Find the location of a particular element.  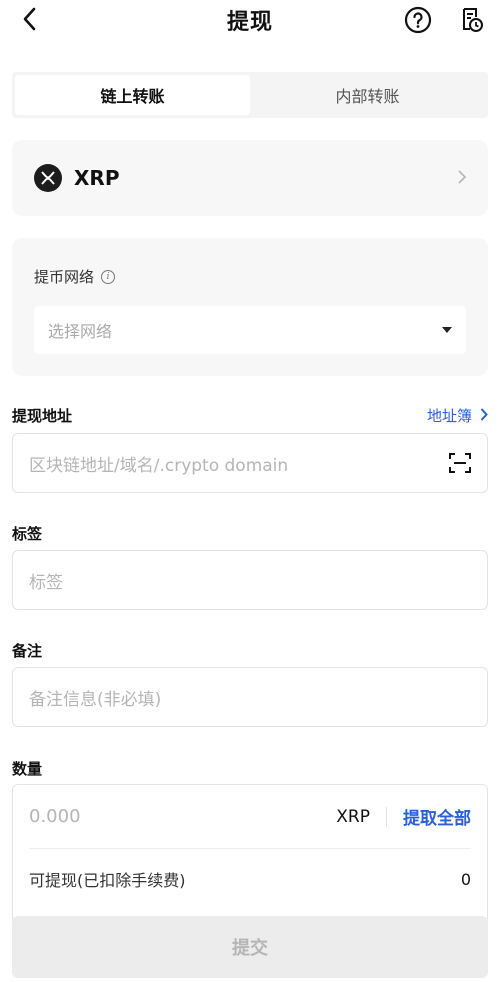

xrp-coin-icon is located at coordinates (48, 178).